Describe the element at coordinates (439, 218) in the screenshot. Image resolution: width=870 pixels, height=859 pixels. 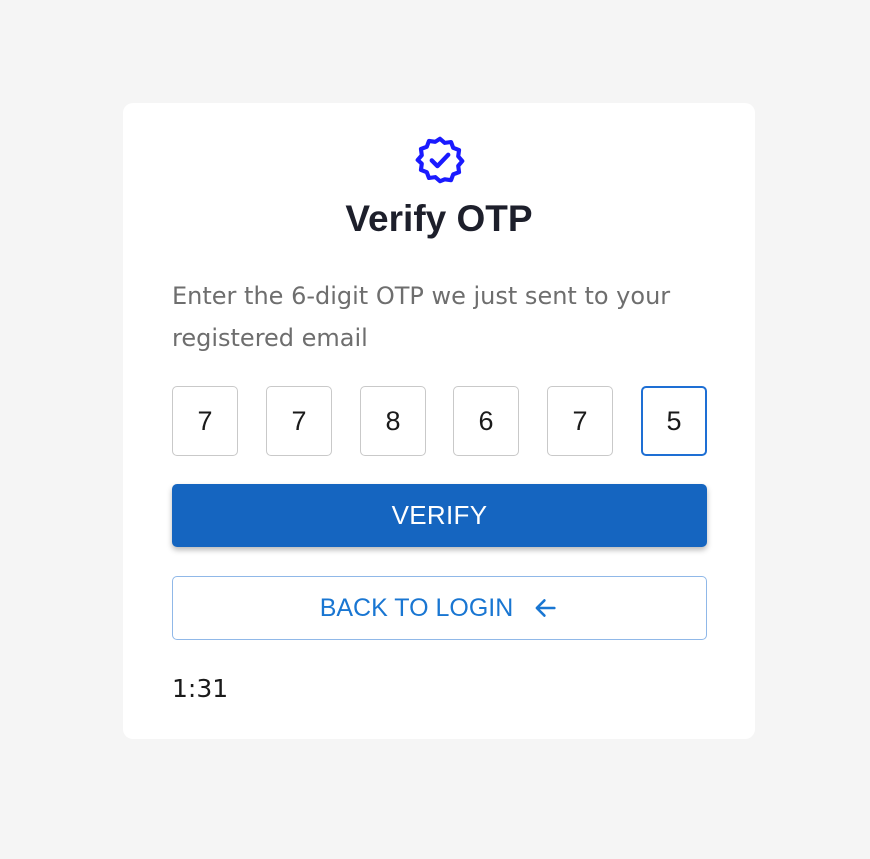
I see `page-title: Verify OTP` at that location.